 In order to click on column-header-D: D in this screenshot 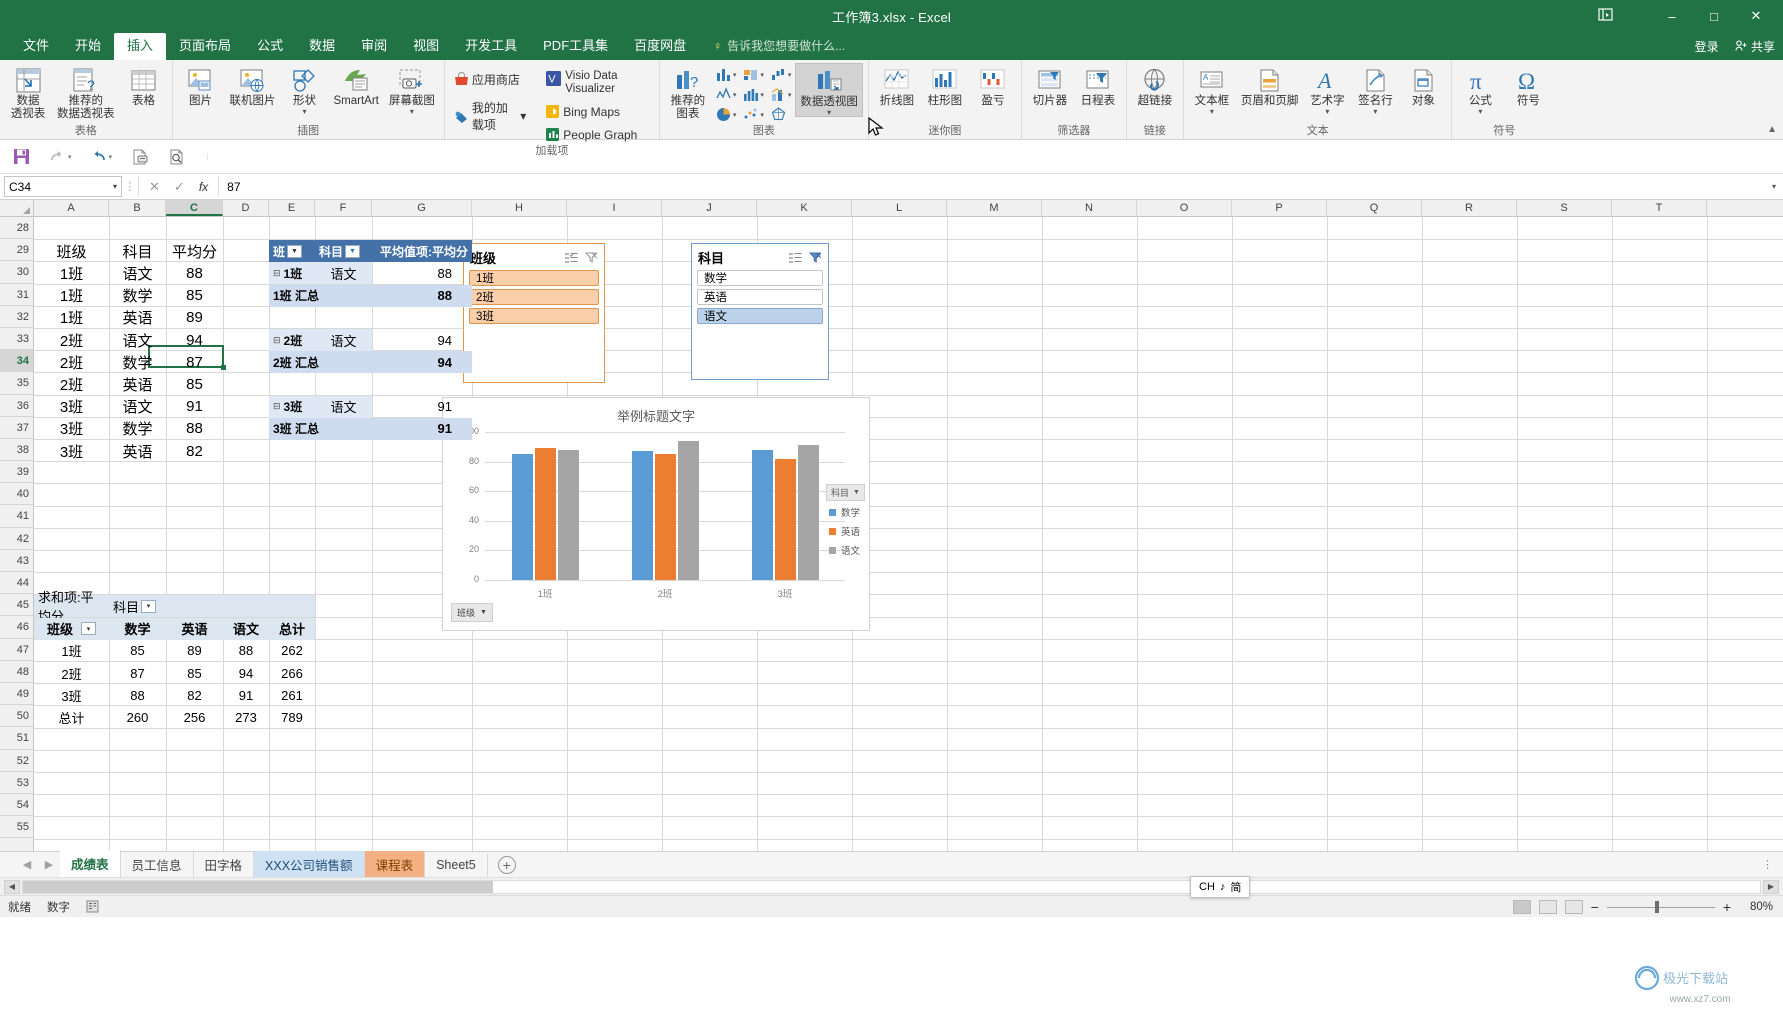, I will do `click(246, 208)`.